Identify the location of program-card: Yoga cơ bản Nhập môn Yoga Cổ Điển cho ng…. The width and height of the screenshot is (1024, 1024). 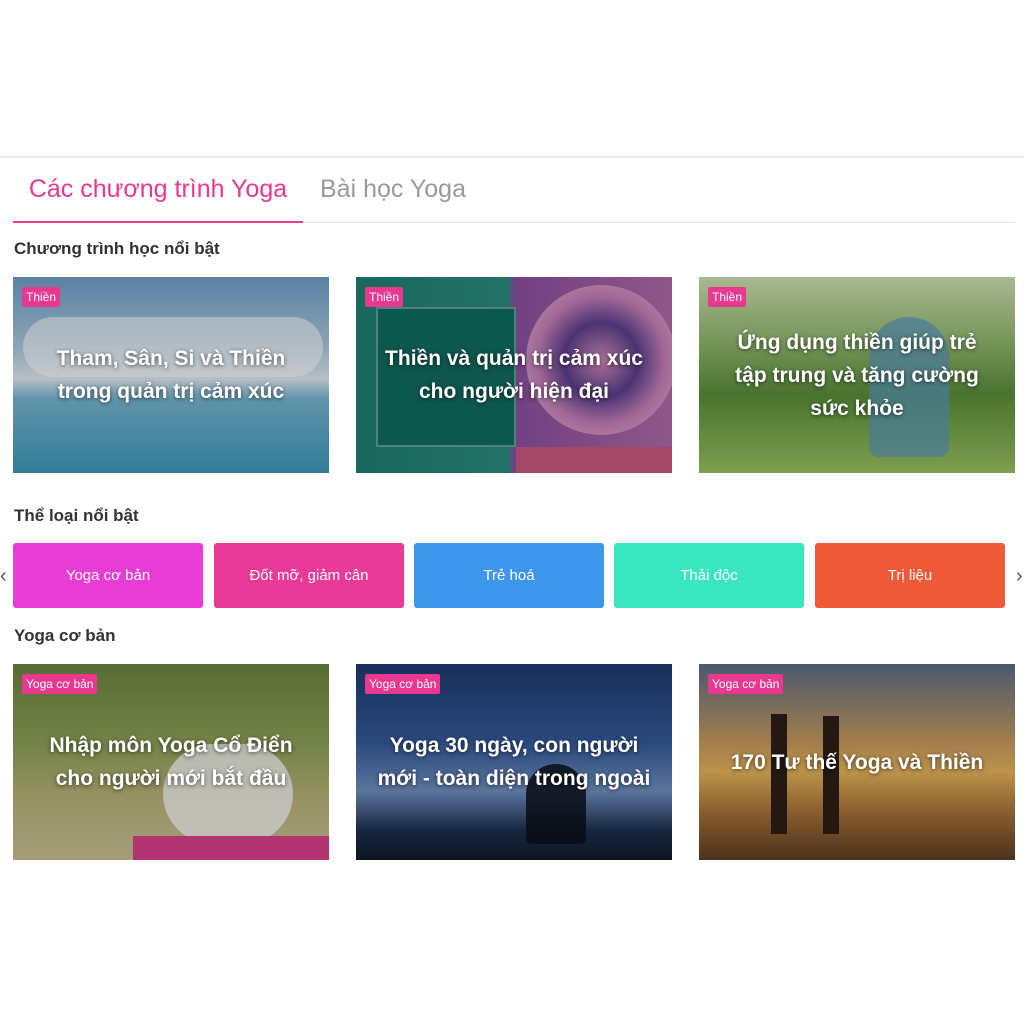
(171, 762).